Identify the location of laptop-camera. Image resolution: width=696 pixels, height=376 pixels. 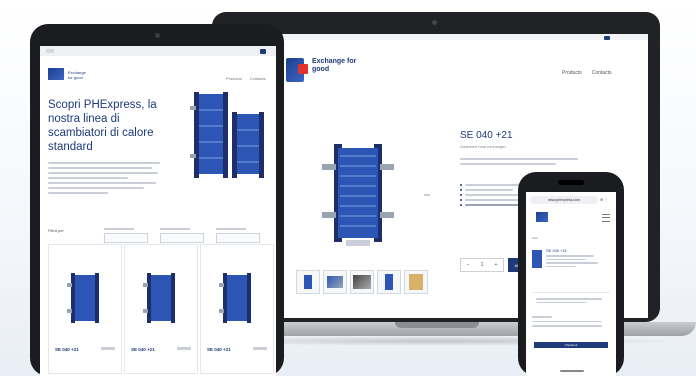
(434, 22).